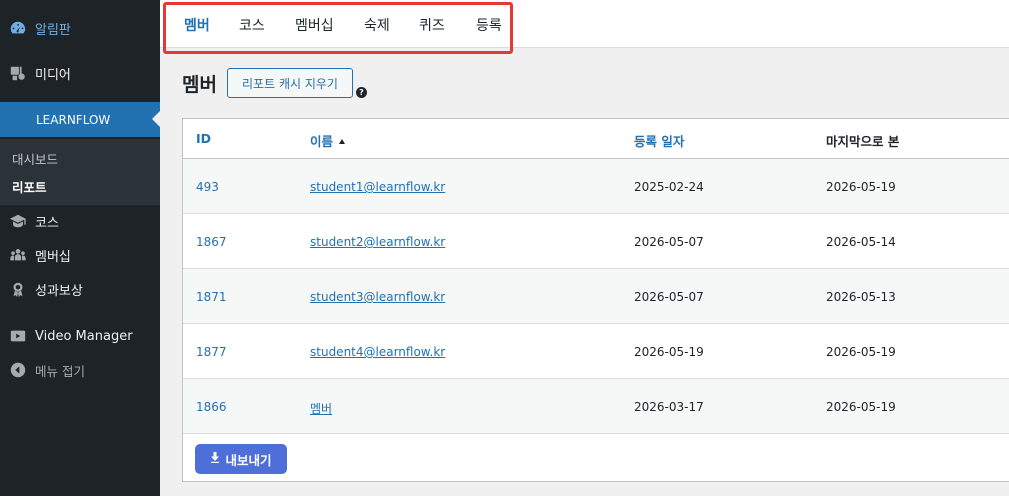 This screenshot has width=1009, height=496. Describe the element at coordinates (321, 408) in the screenshot. I see `row-name-link: 멤버` at that location.